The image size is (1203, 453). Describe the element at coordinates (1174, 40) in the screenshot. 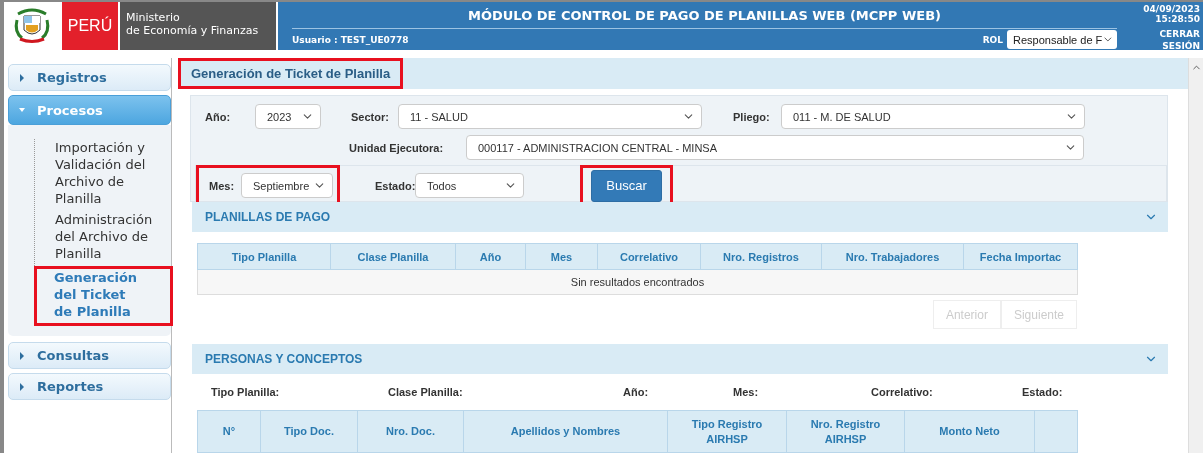

I see `logout-link: CERRAR SESIÓN` at that location.